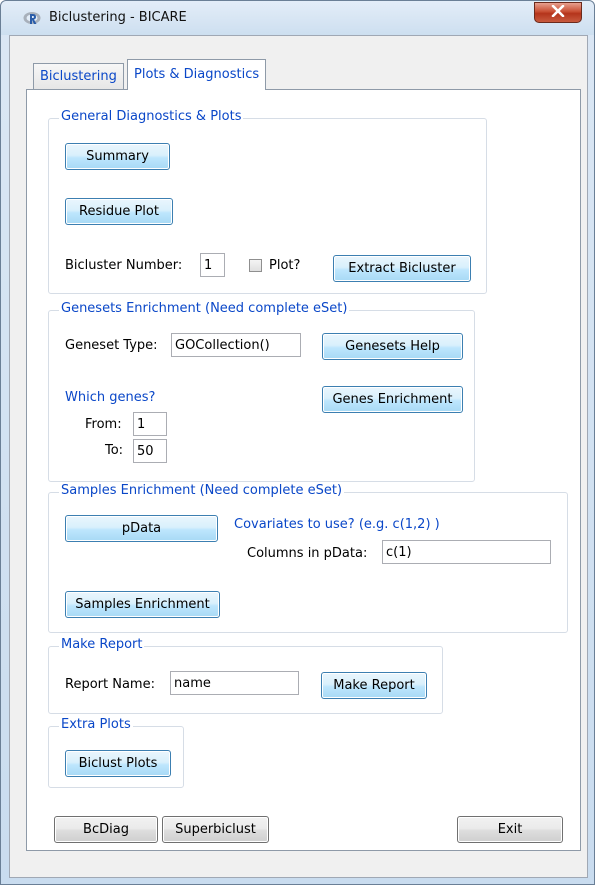  I want to click on samples-enrichment-button: Samples Enrichment, so click(142, 604).